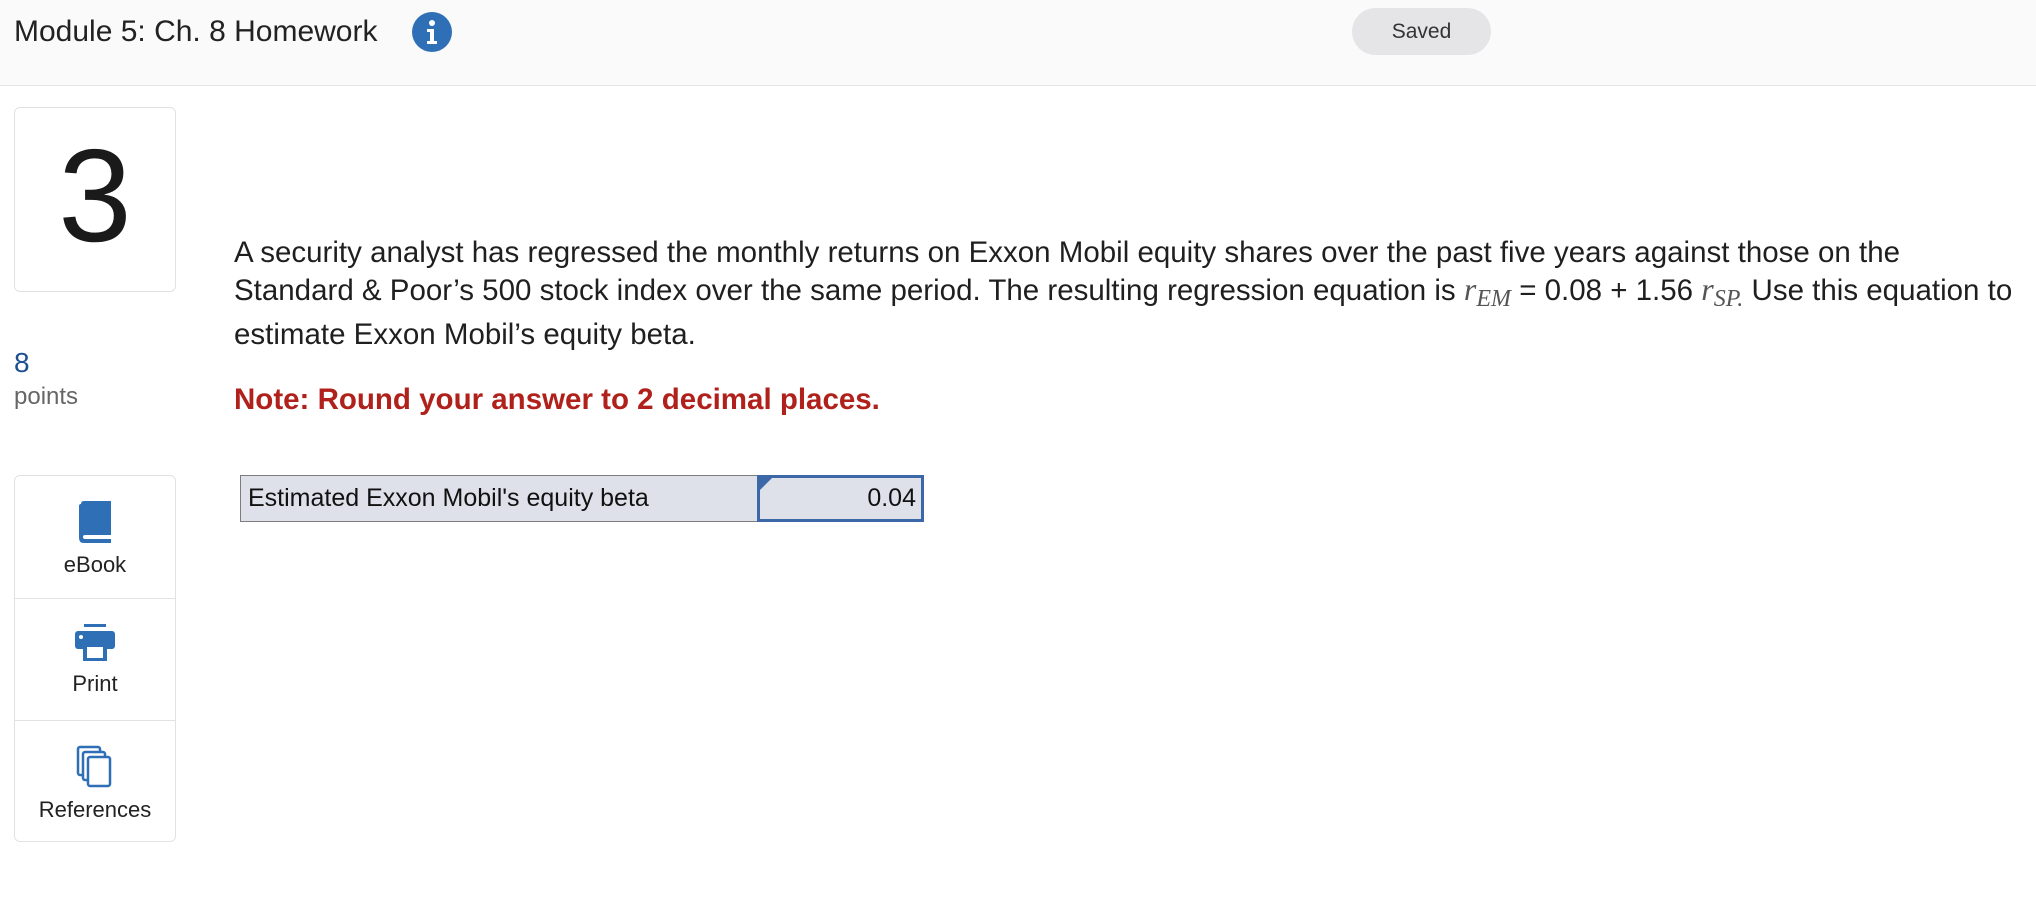  I want to click on references-button: References, so click(95, 780).